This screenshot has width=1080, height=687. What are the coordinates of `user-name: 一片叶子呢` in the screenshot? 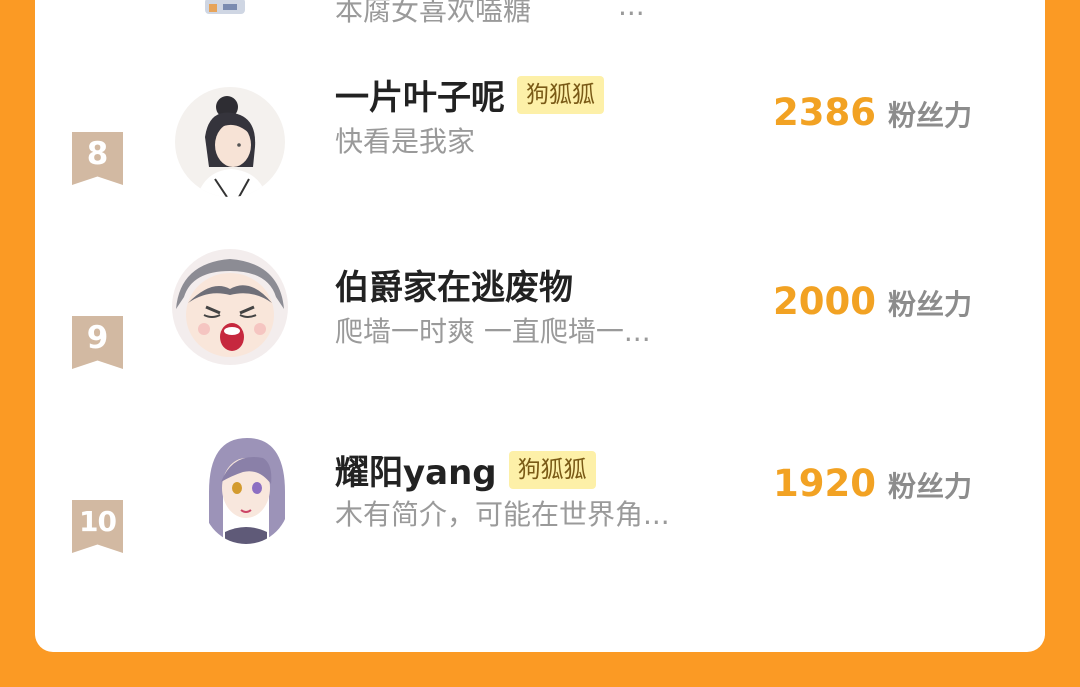 It's located at (420, 94).